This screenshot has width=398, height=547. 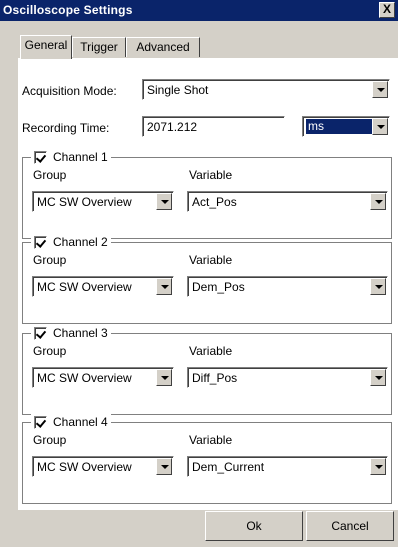 I want to click on recording-unit-select: ms, so click(x=346, y=126).